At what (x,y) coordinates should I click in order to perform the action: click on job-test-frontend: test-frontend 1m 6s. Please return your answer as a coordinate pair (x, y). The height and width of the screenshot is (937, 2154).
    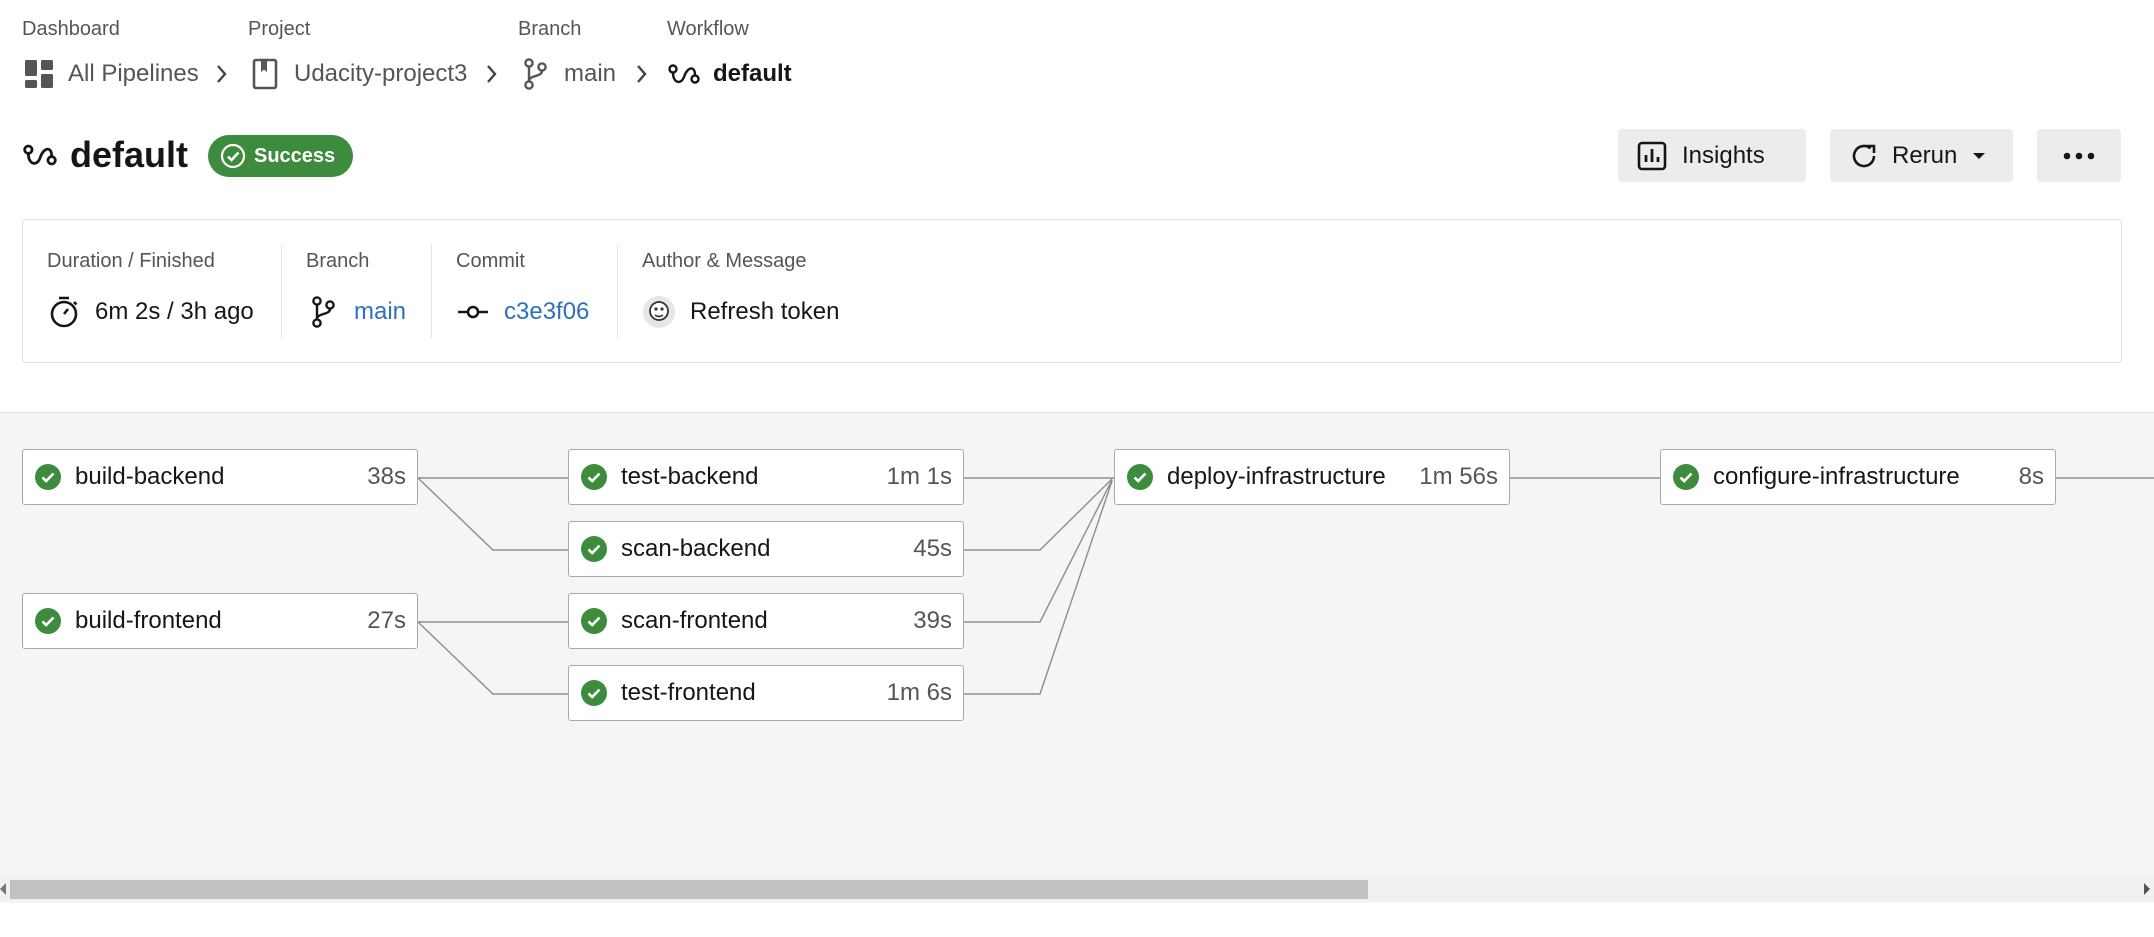
    Looking at the image, I should click on (766, 693).